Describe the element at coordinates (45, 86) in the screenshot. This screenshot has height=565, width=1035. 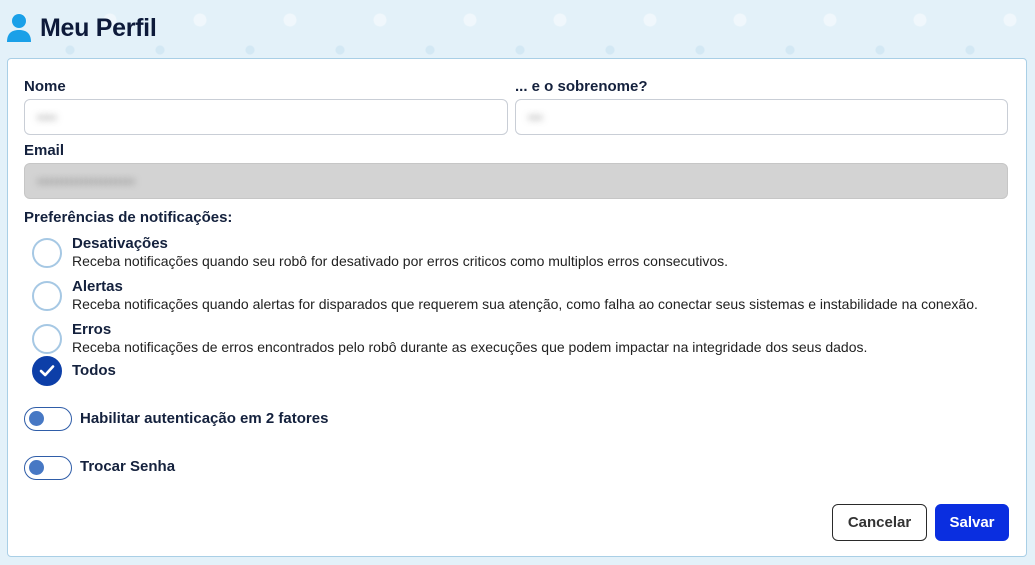
I see `first-name-label: Nome` at that location.